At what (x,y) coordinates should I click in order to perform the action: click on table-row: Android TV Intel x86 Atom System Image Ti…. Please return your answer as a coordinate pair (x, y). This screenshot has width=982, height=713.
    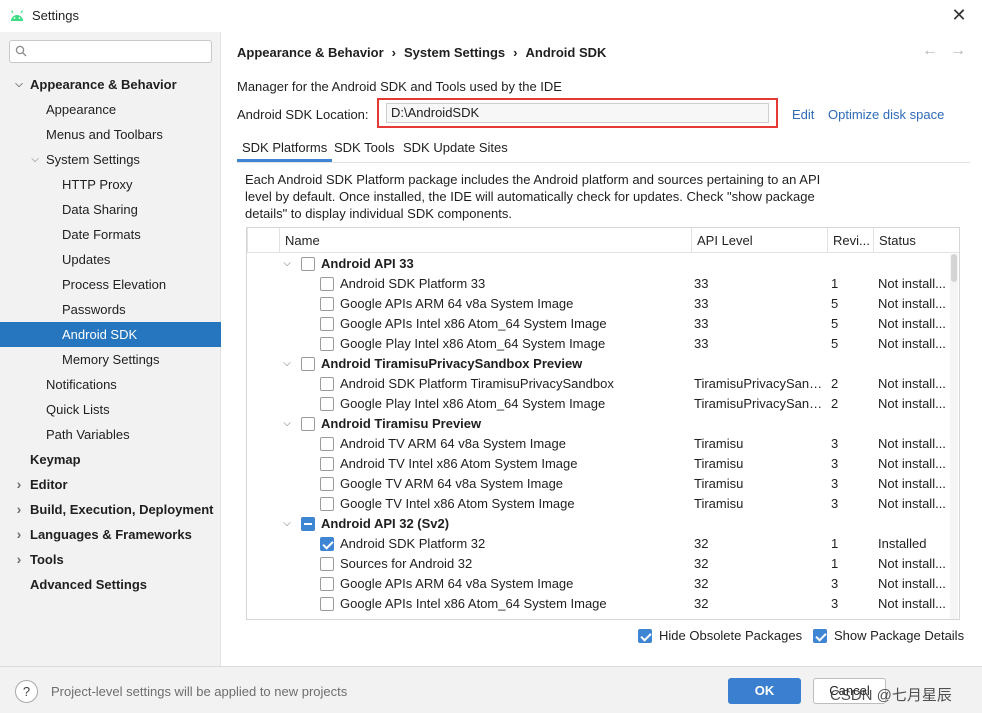
    Looking at the image, I should click on (598, 464).